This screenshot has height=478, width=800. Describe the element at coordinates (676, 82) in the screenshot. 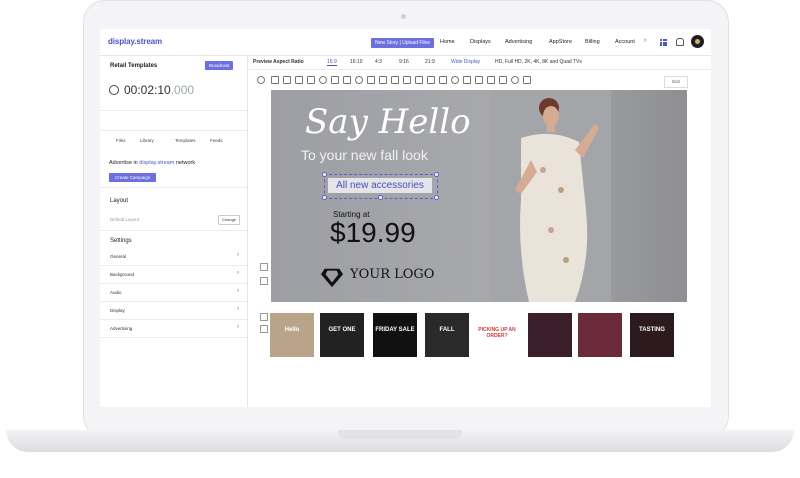

I see `exit-button: Exit` at that location.